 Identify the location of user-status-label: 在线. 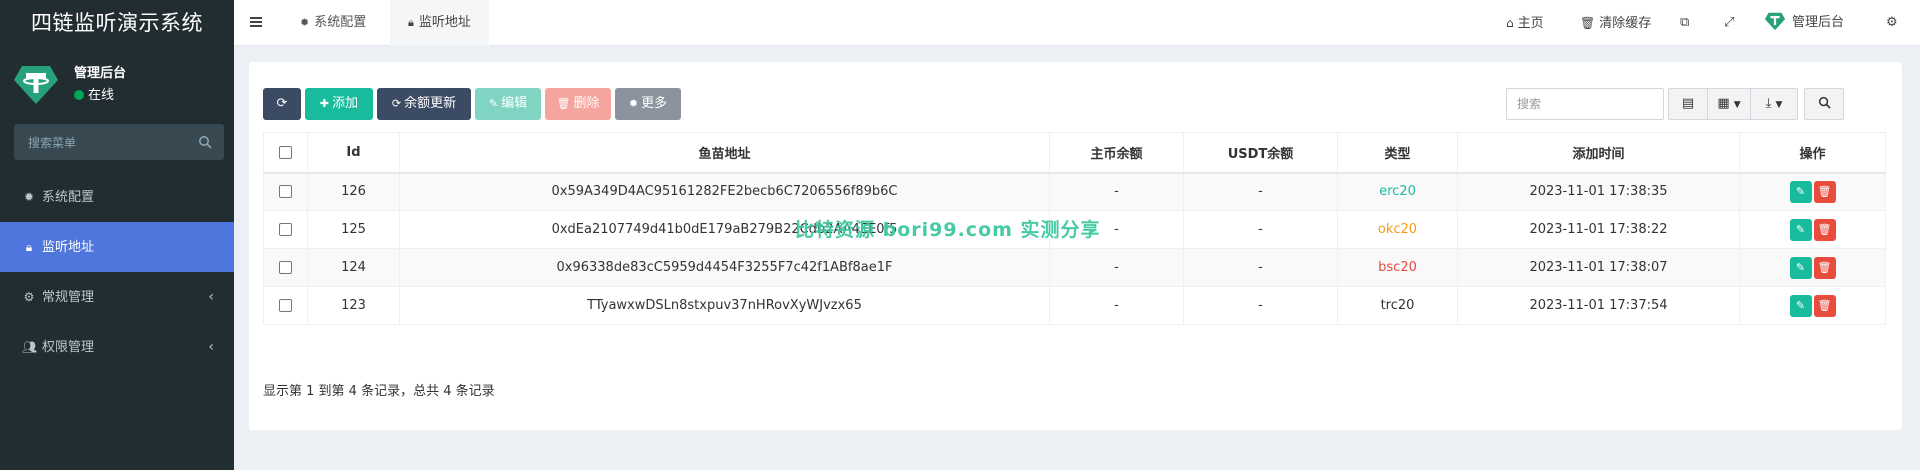
(101, 95).